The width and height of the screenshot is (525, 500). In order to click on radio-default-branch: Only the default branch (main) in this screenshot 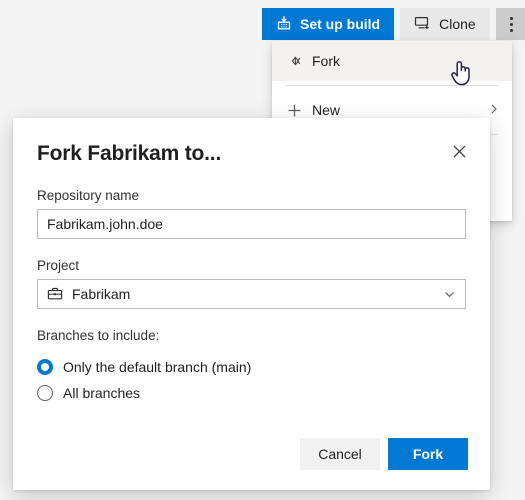, I will do `click(251, 367)`.